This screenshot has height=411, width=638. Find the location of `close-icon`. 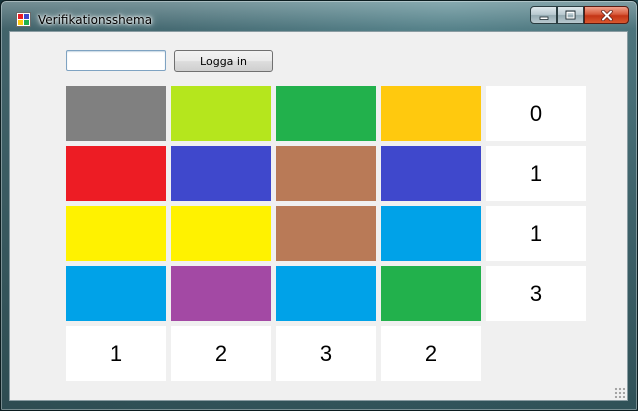

close-icon is located at coordinates (606, 15).